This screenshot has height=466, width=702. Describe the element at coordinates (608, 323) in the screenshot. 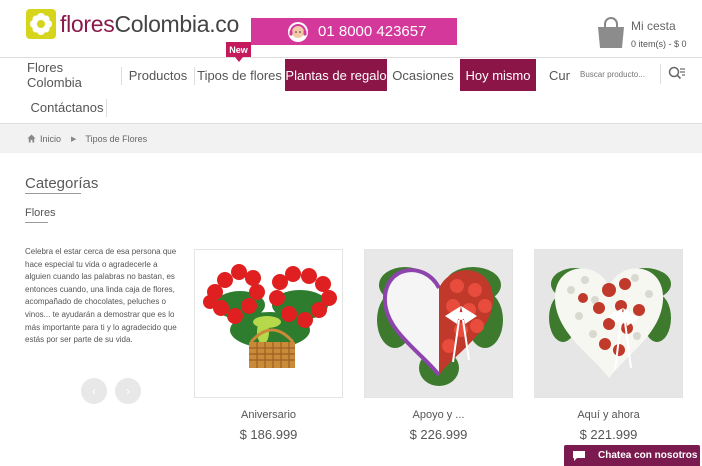

I see `product-image-aqui-y-ahora` at that location.